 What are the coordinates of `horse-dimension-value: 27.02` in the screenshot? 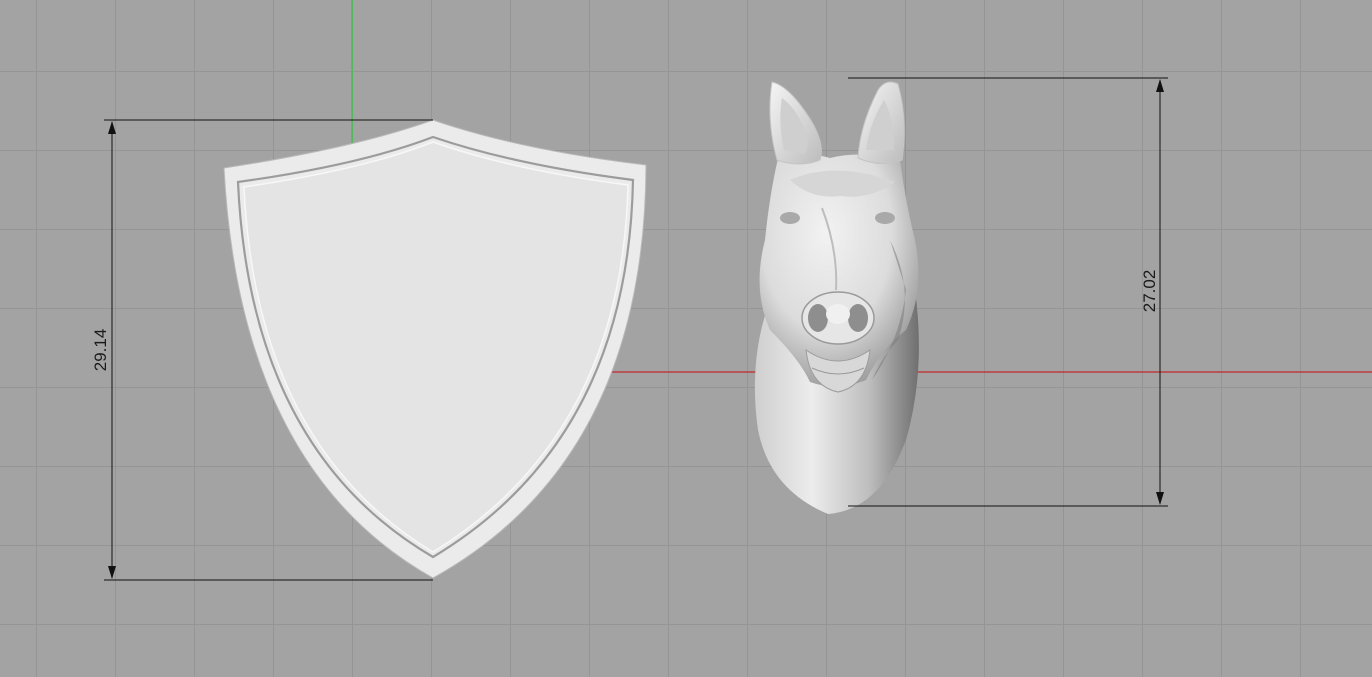 It's located at (1149, 291).